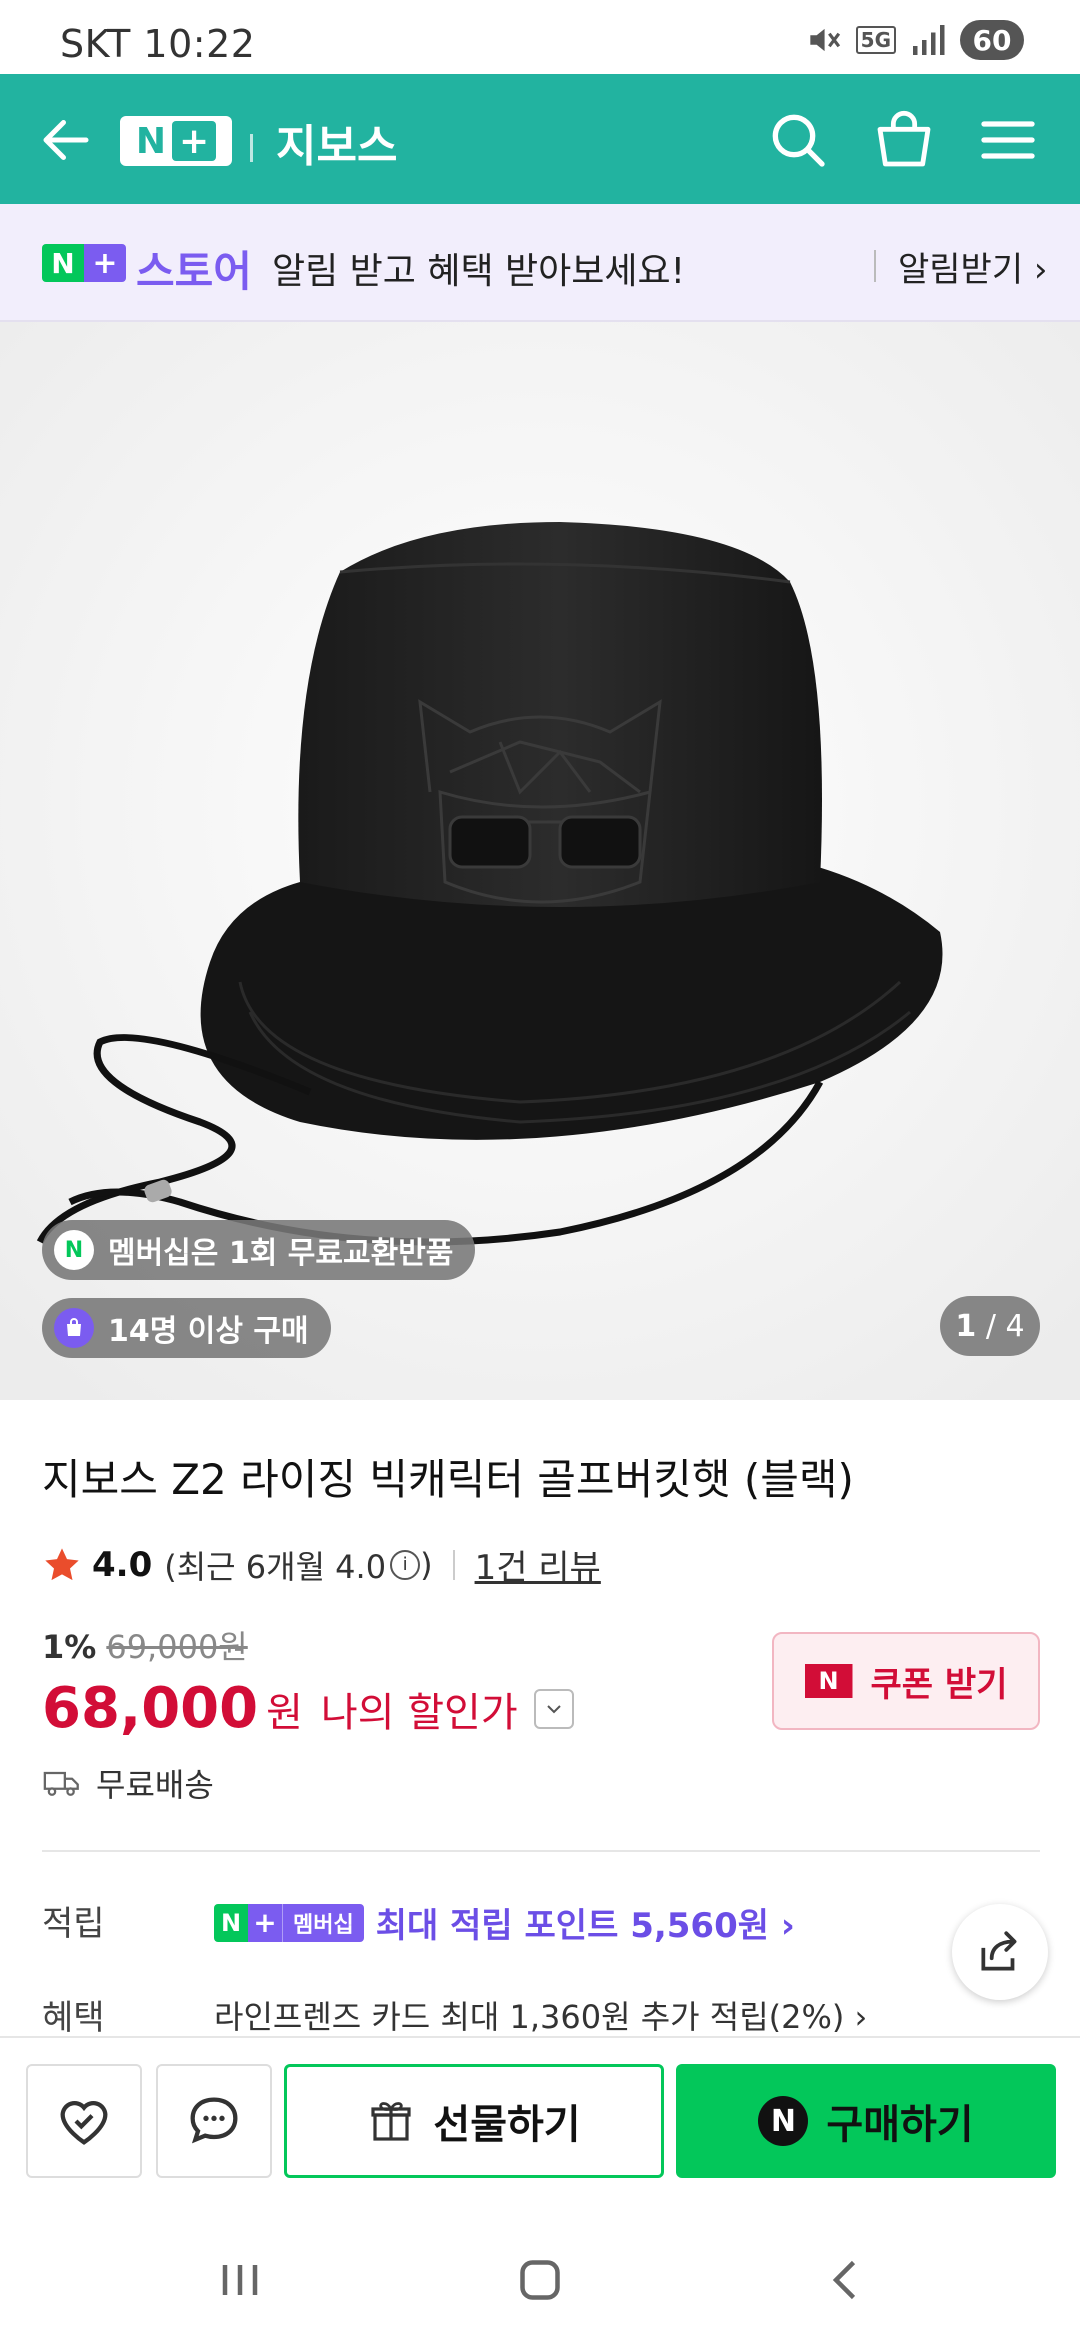 Image resolution: width=1080 pixels, height=2340 pixels. I want to click on membership-badge-n: N, so click(231, 1922).